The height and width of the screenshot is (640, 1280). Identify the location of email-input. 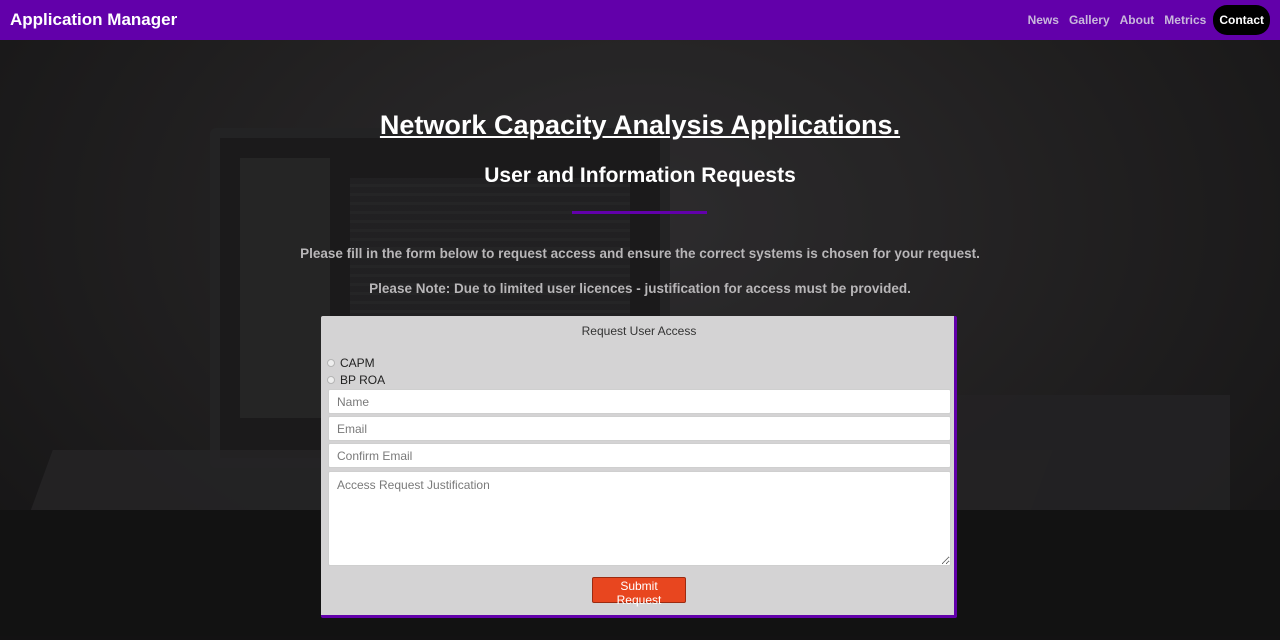
(639, 428).